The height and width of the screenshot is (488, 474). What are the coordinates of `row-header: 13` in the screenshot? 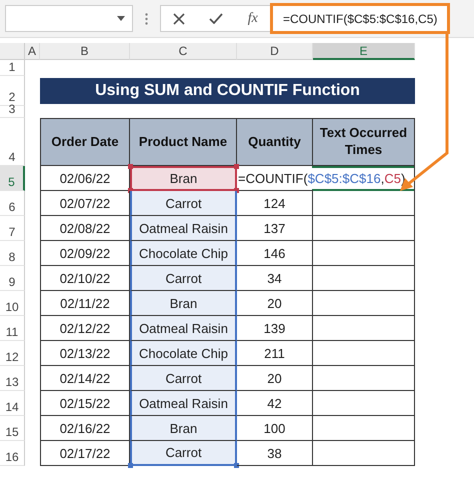 It's located at (12, 378).